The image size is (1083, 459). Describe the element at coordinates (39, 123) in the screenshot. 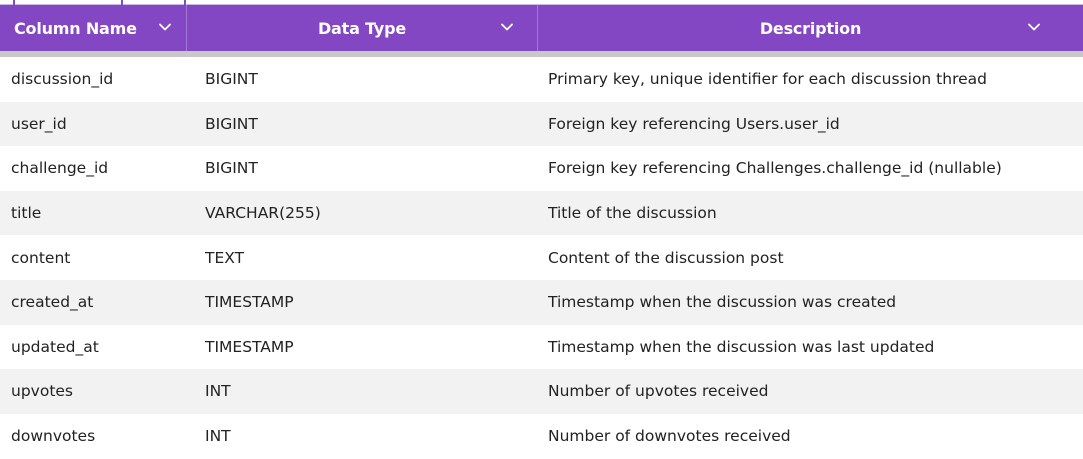

I see `column-name-cell: user_id` at that location.